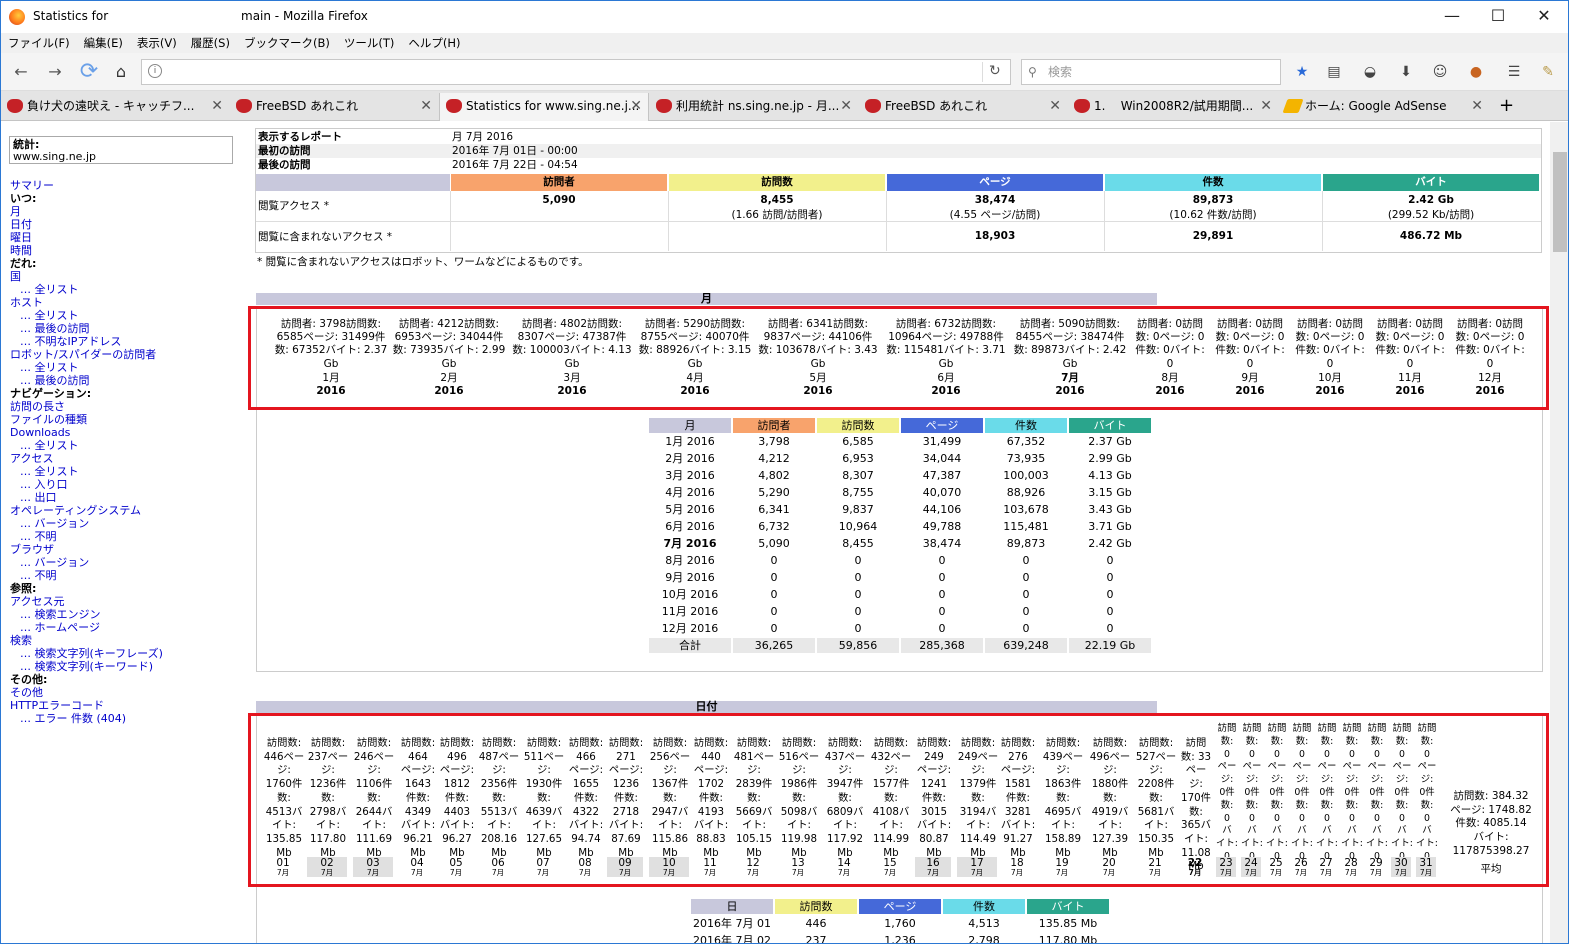 The image size is (1569, 944). I want to click on minimize-button: —, so click(1452, 16).